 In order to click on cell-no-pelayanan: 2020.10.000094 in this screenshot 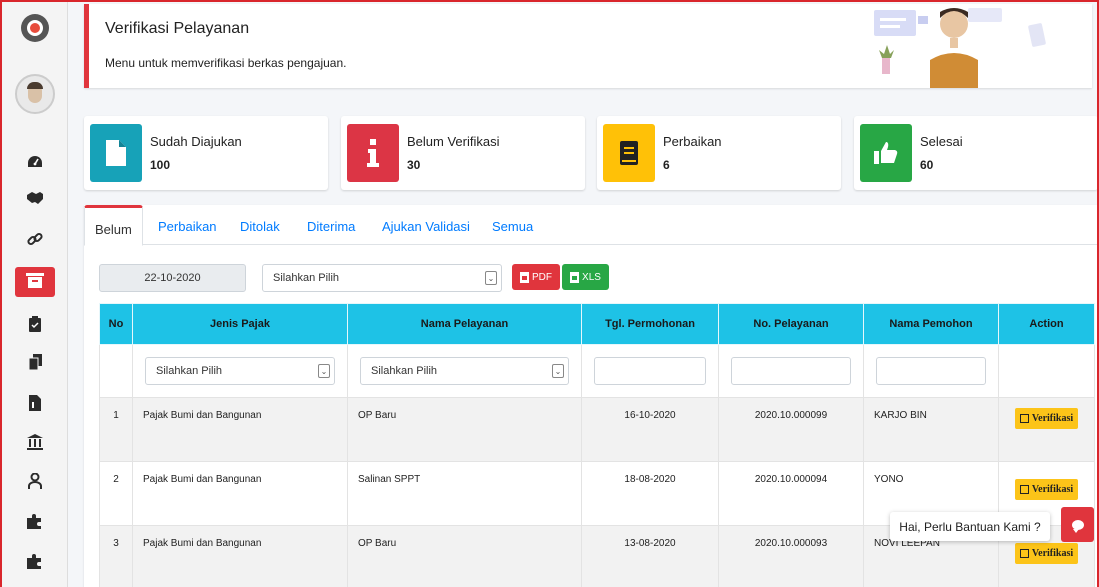, I will do `click(791, 493)`.